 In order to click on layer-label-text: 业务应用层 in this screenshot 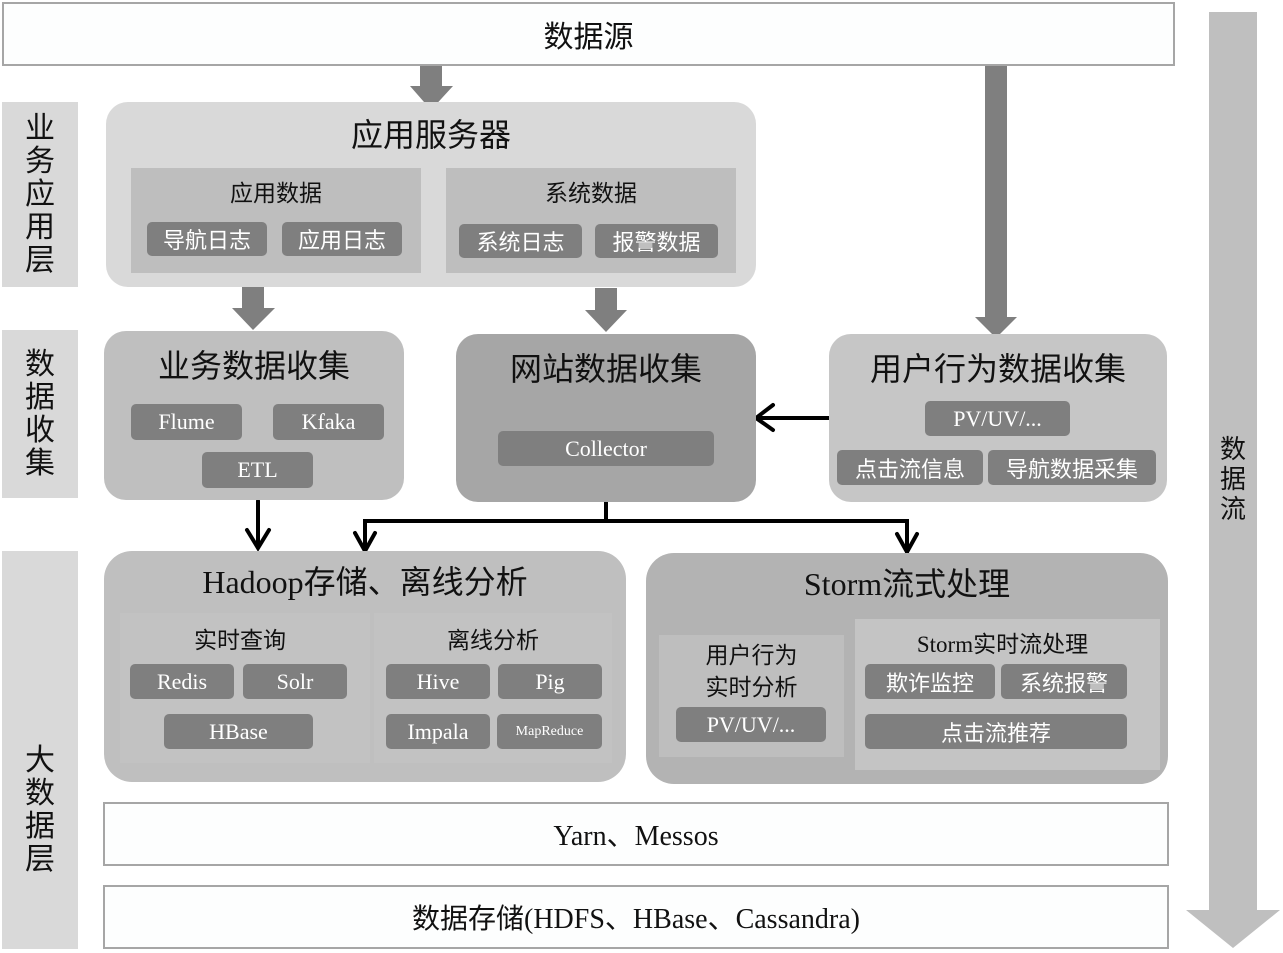, I will do `click(40, 194)`.